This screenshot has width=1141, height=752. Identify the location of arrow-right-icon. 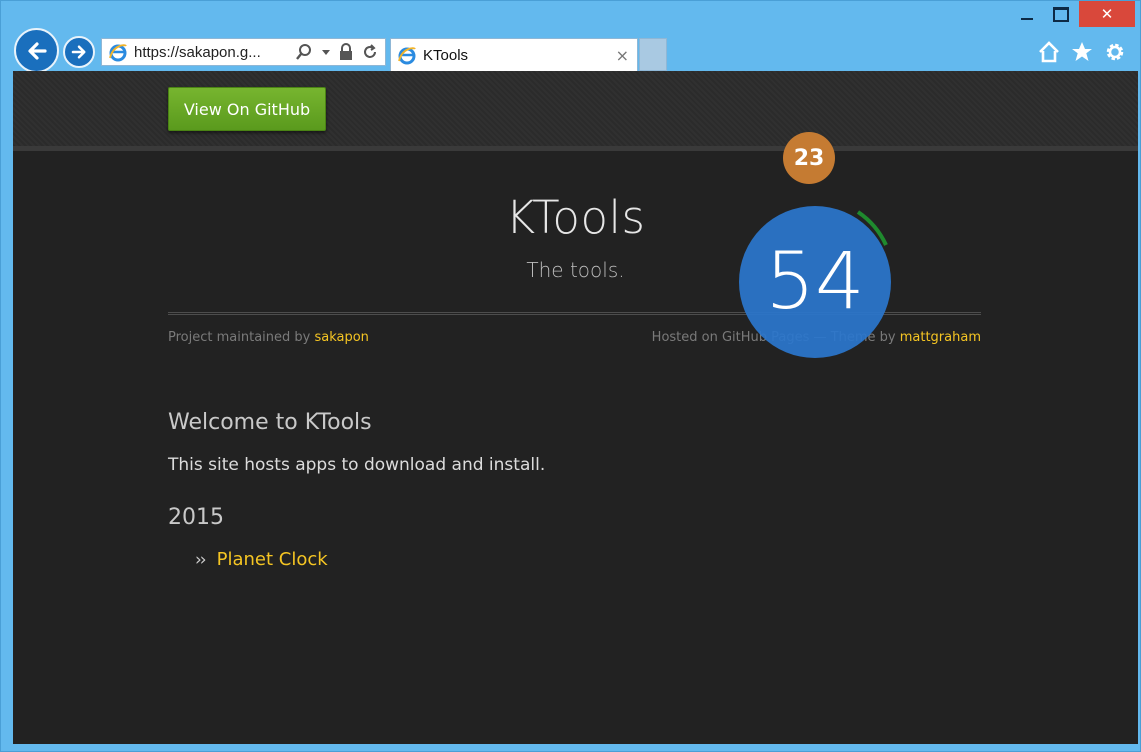
(78, 52).